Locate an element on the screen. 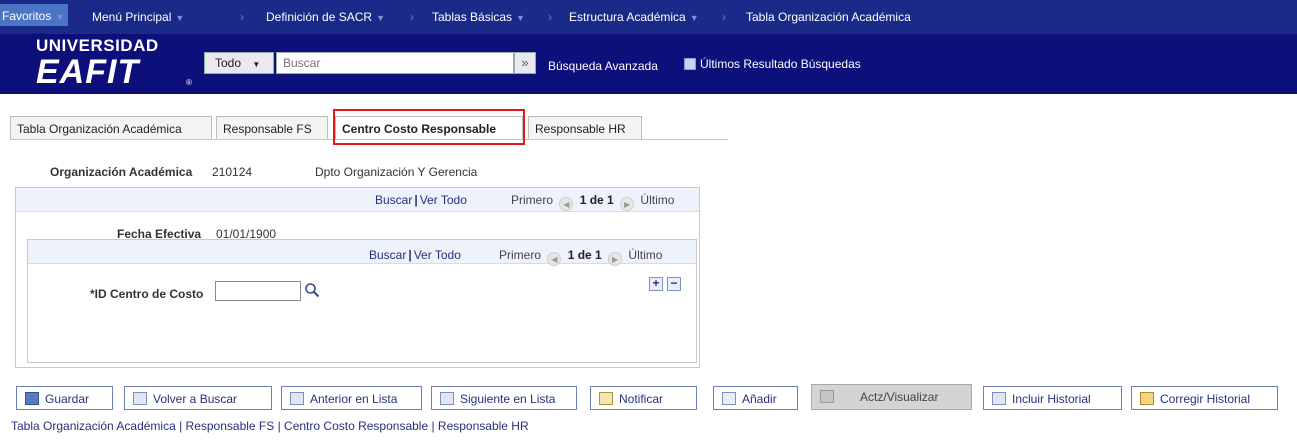  inner-grid-pager: Primero ◀ 1 de 1 ▶ Último is located at coordinates (580, 257).